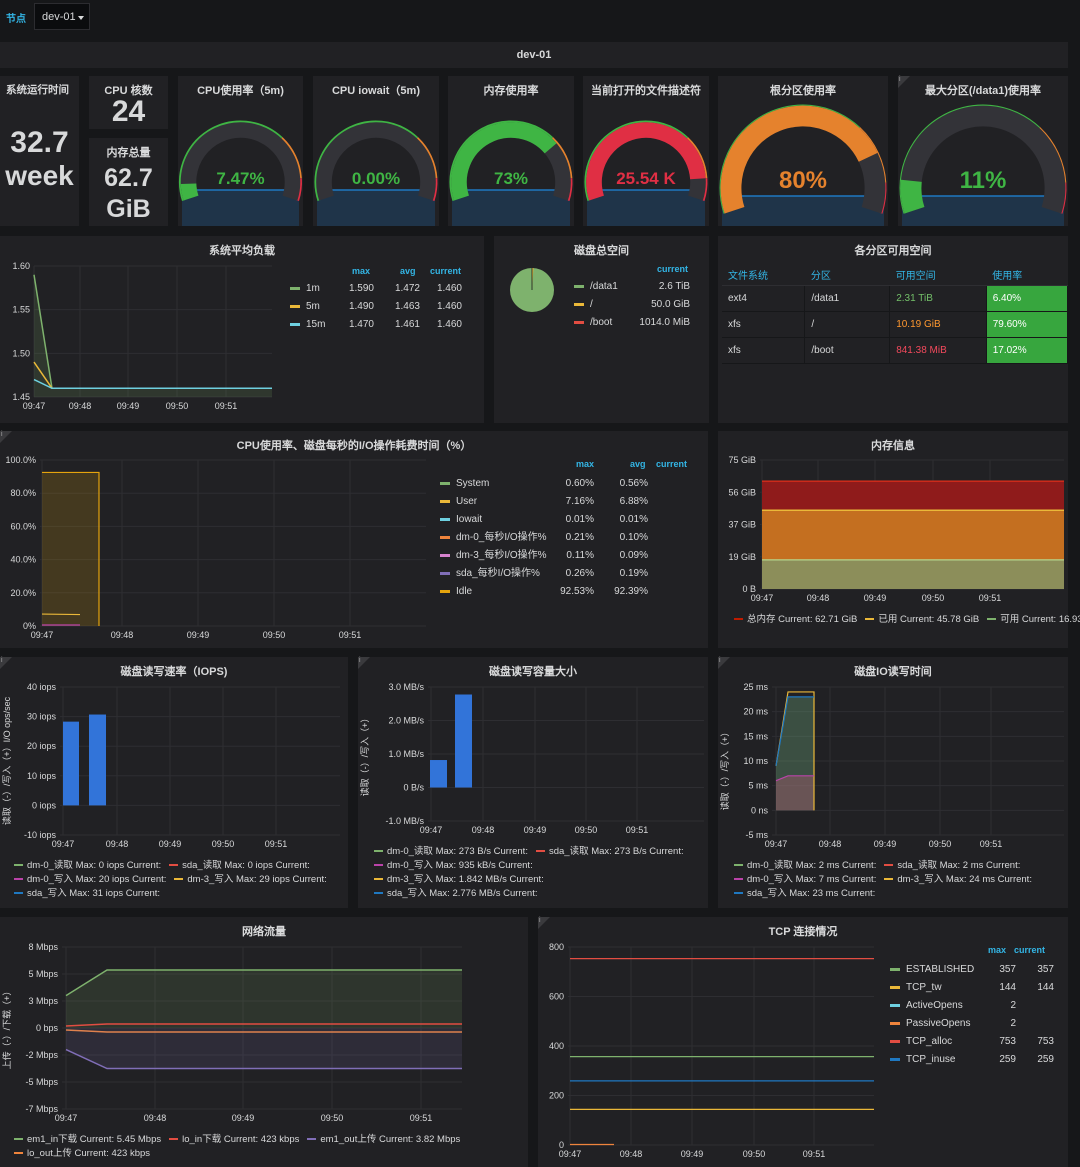 The height and width of the screenshot is (1167, 1080). What do you see at coordinates (383, 289) in the screenshot?
I see `load-legend-item: 1m 1.590 1.472 1.460` at bounding box center [383, 289].